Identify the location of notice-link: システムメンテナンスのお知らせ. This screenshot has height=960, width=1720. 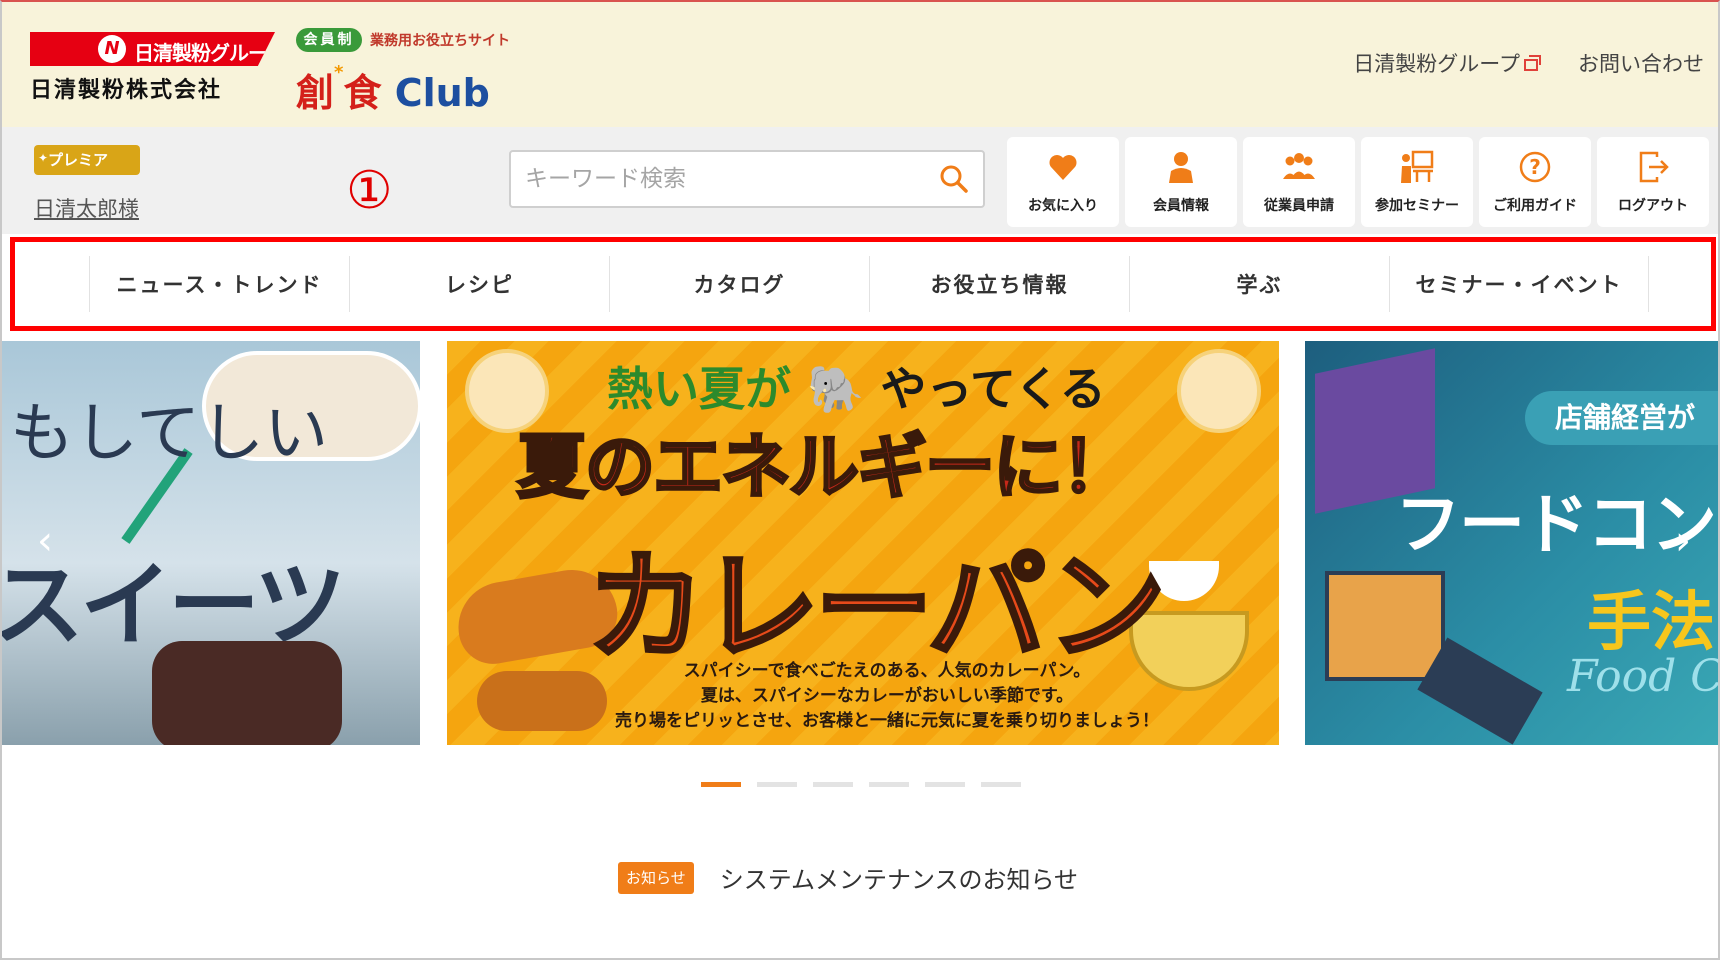
(899, 877).